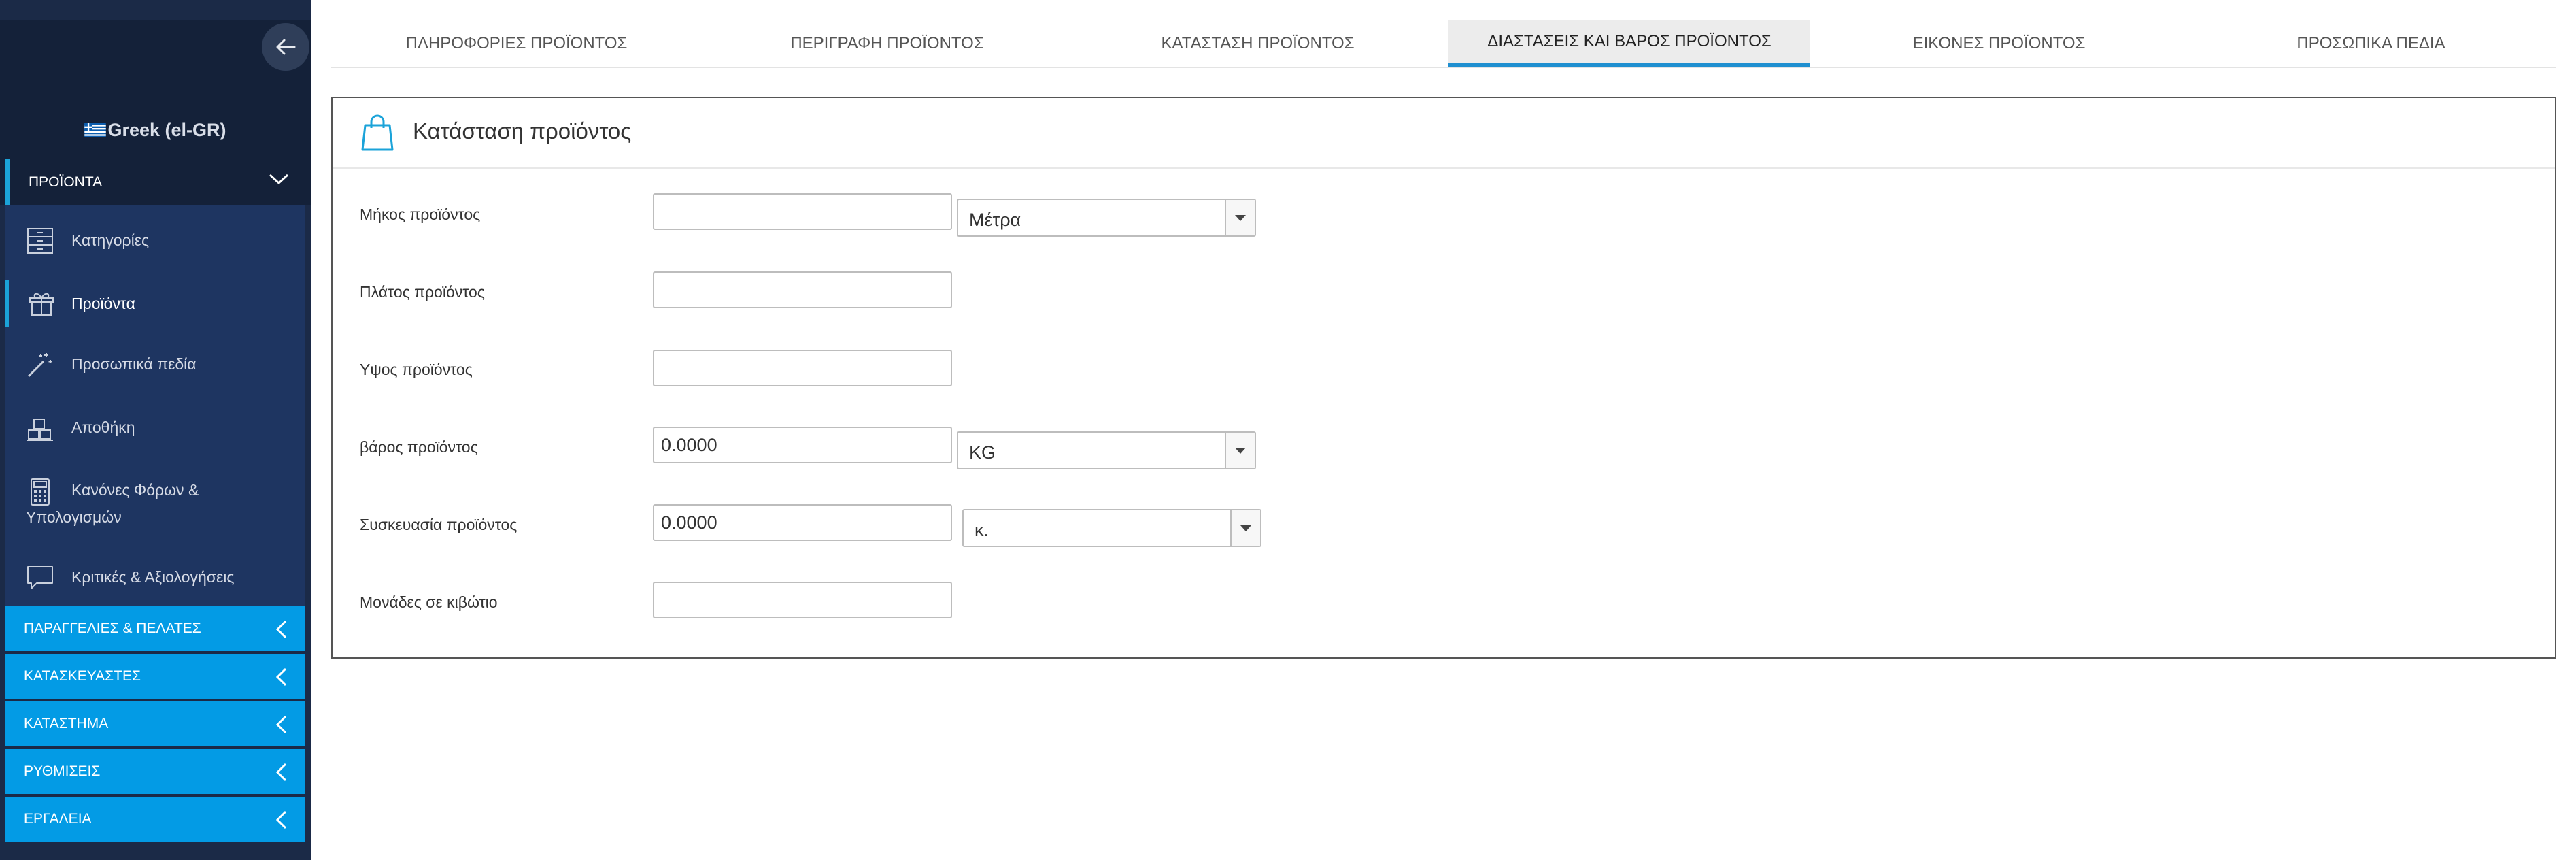 The image size is (2576, 860). What do you see at coordinates (155, 182) in the screenshot?
I see `sidebar-section-products: ΠΡΟΪΟΝΤΑ` at bounding box center [155, 182].